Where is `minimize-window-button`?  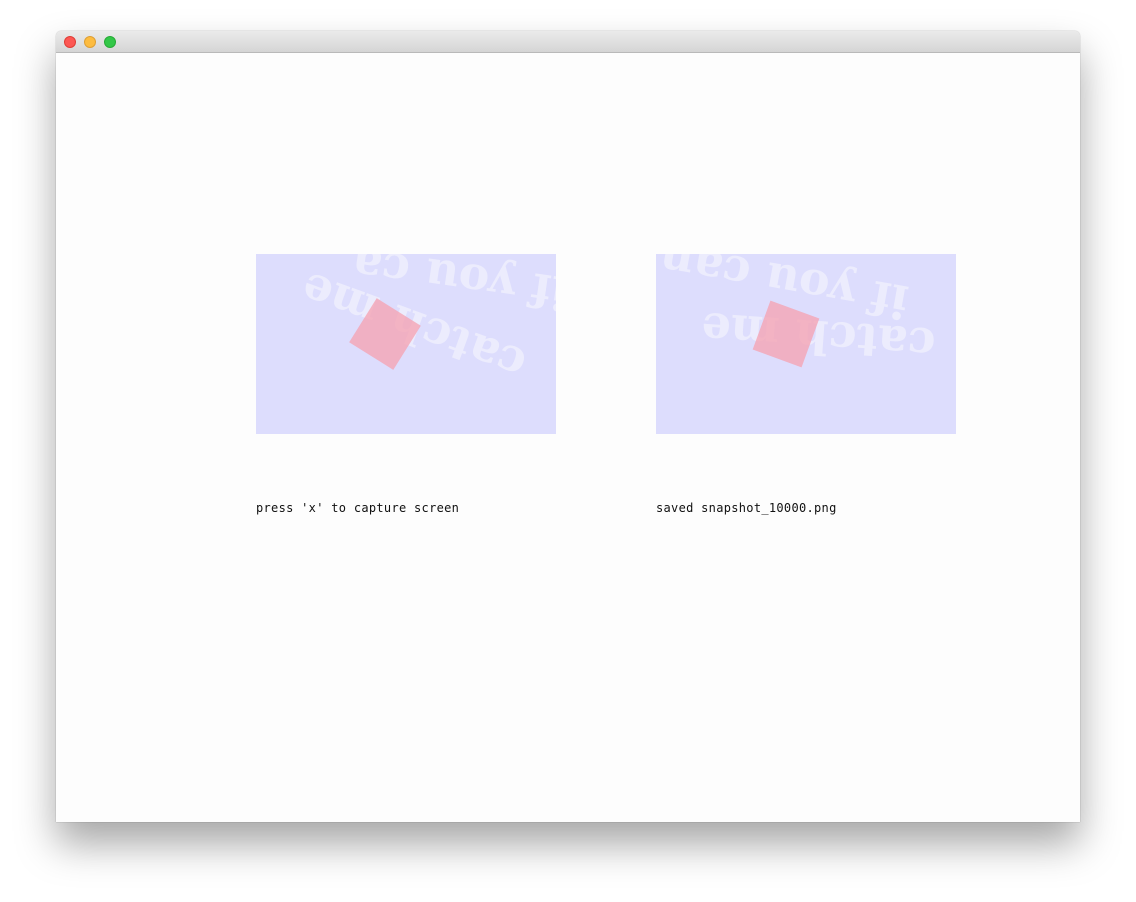
minimize-window-button is located at coordinates (90, 42).